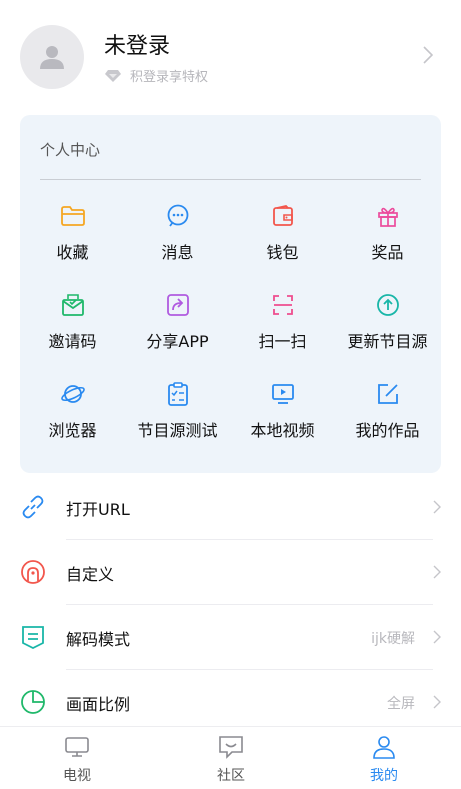 This screenshot has width=461, height=789. I want to click on tv-icon, so click(77, 747).